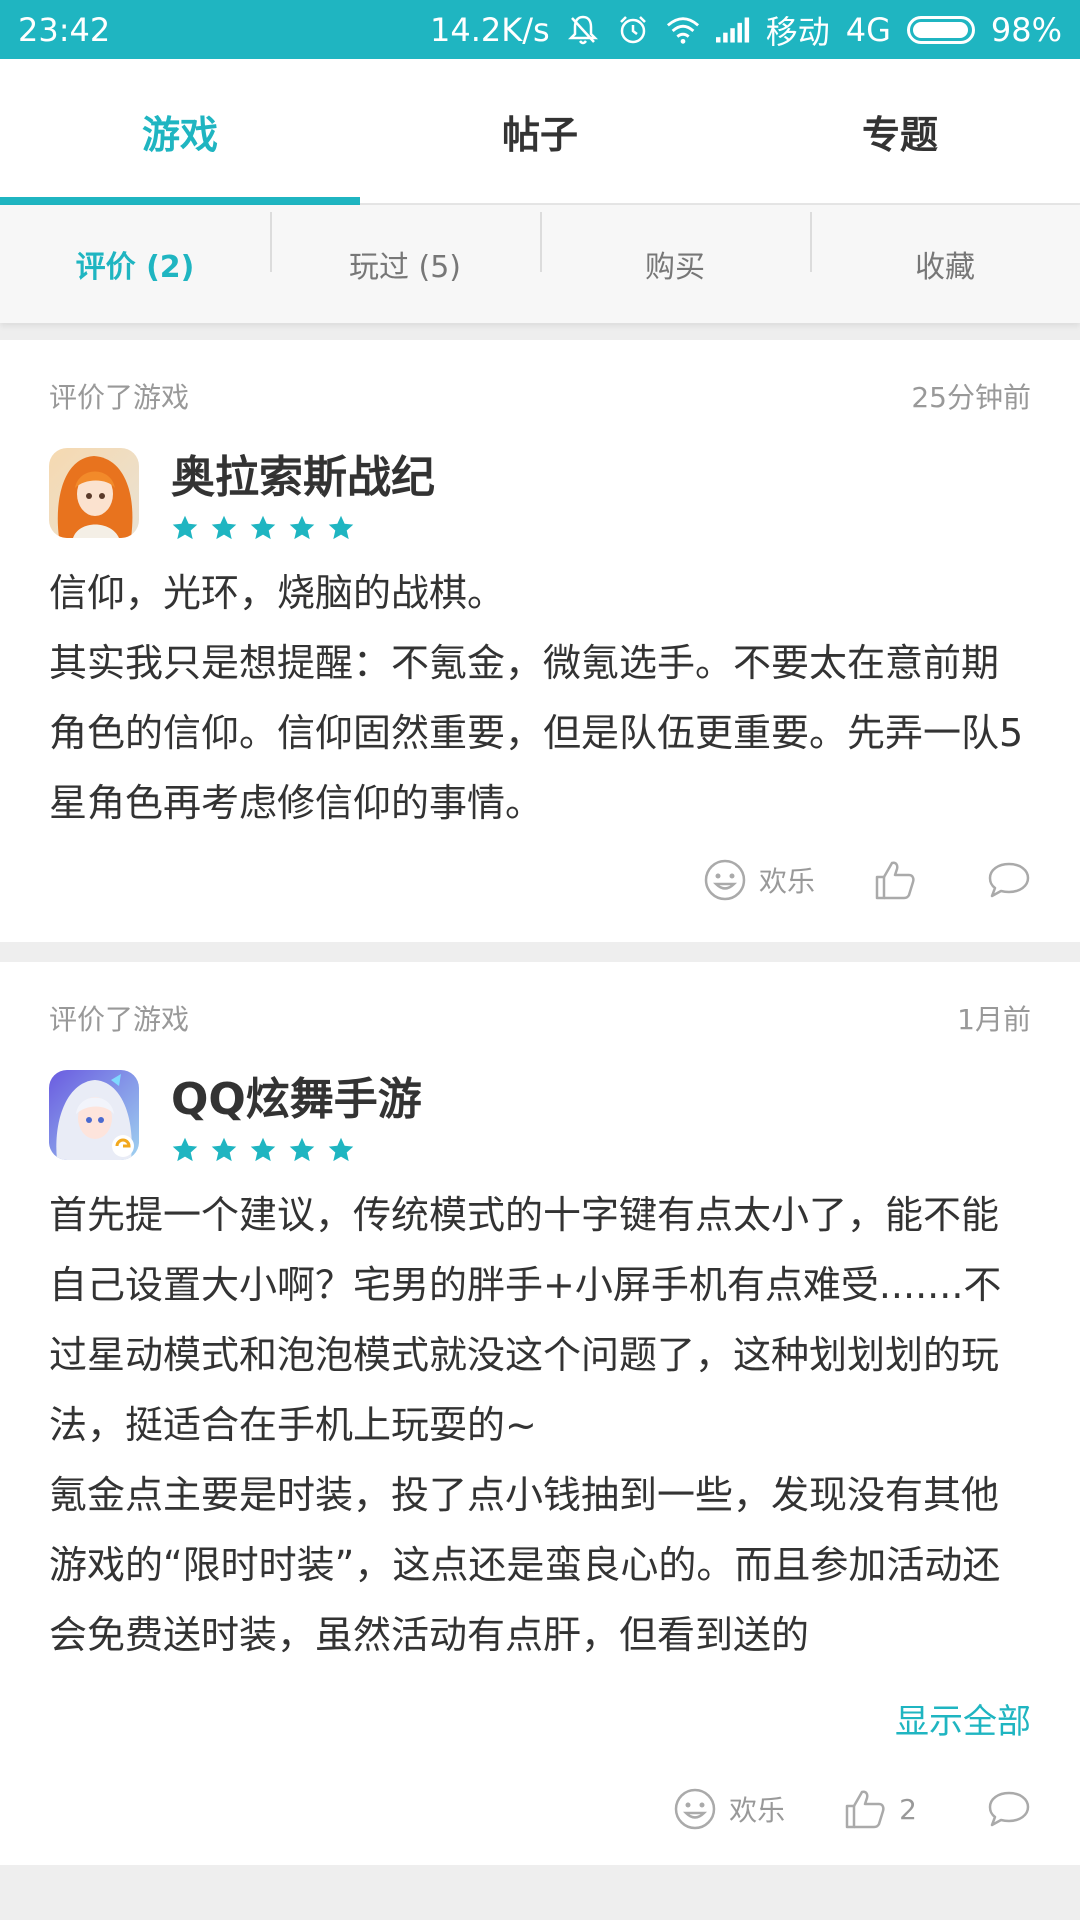  I want to click on game-name: QQ炫舞手游, so click(296, 1100).